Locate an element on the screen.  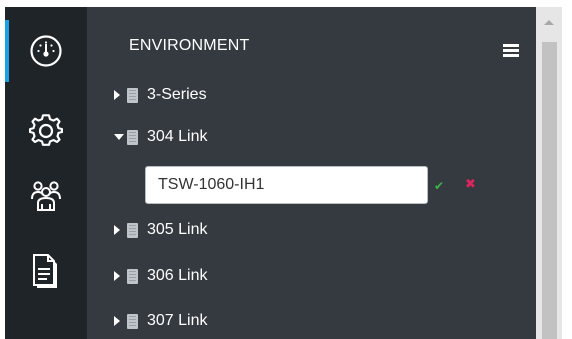
close-icon: ✖ is located at coordinates (470, 185).